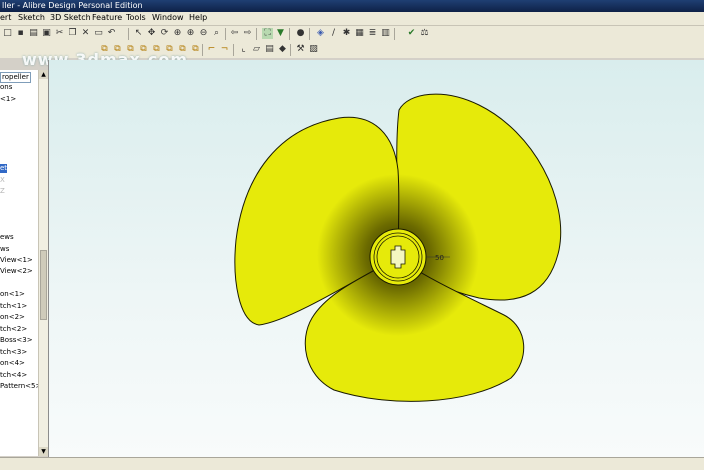 This screenshot has height=470, width=704. What do you see at coordinates (72, 33) in the screenshot?
I see `copy-icon: ❐` at bounding box center [72, 33].